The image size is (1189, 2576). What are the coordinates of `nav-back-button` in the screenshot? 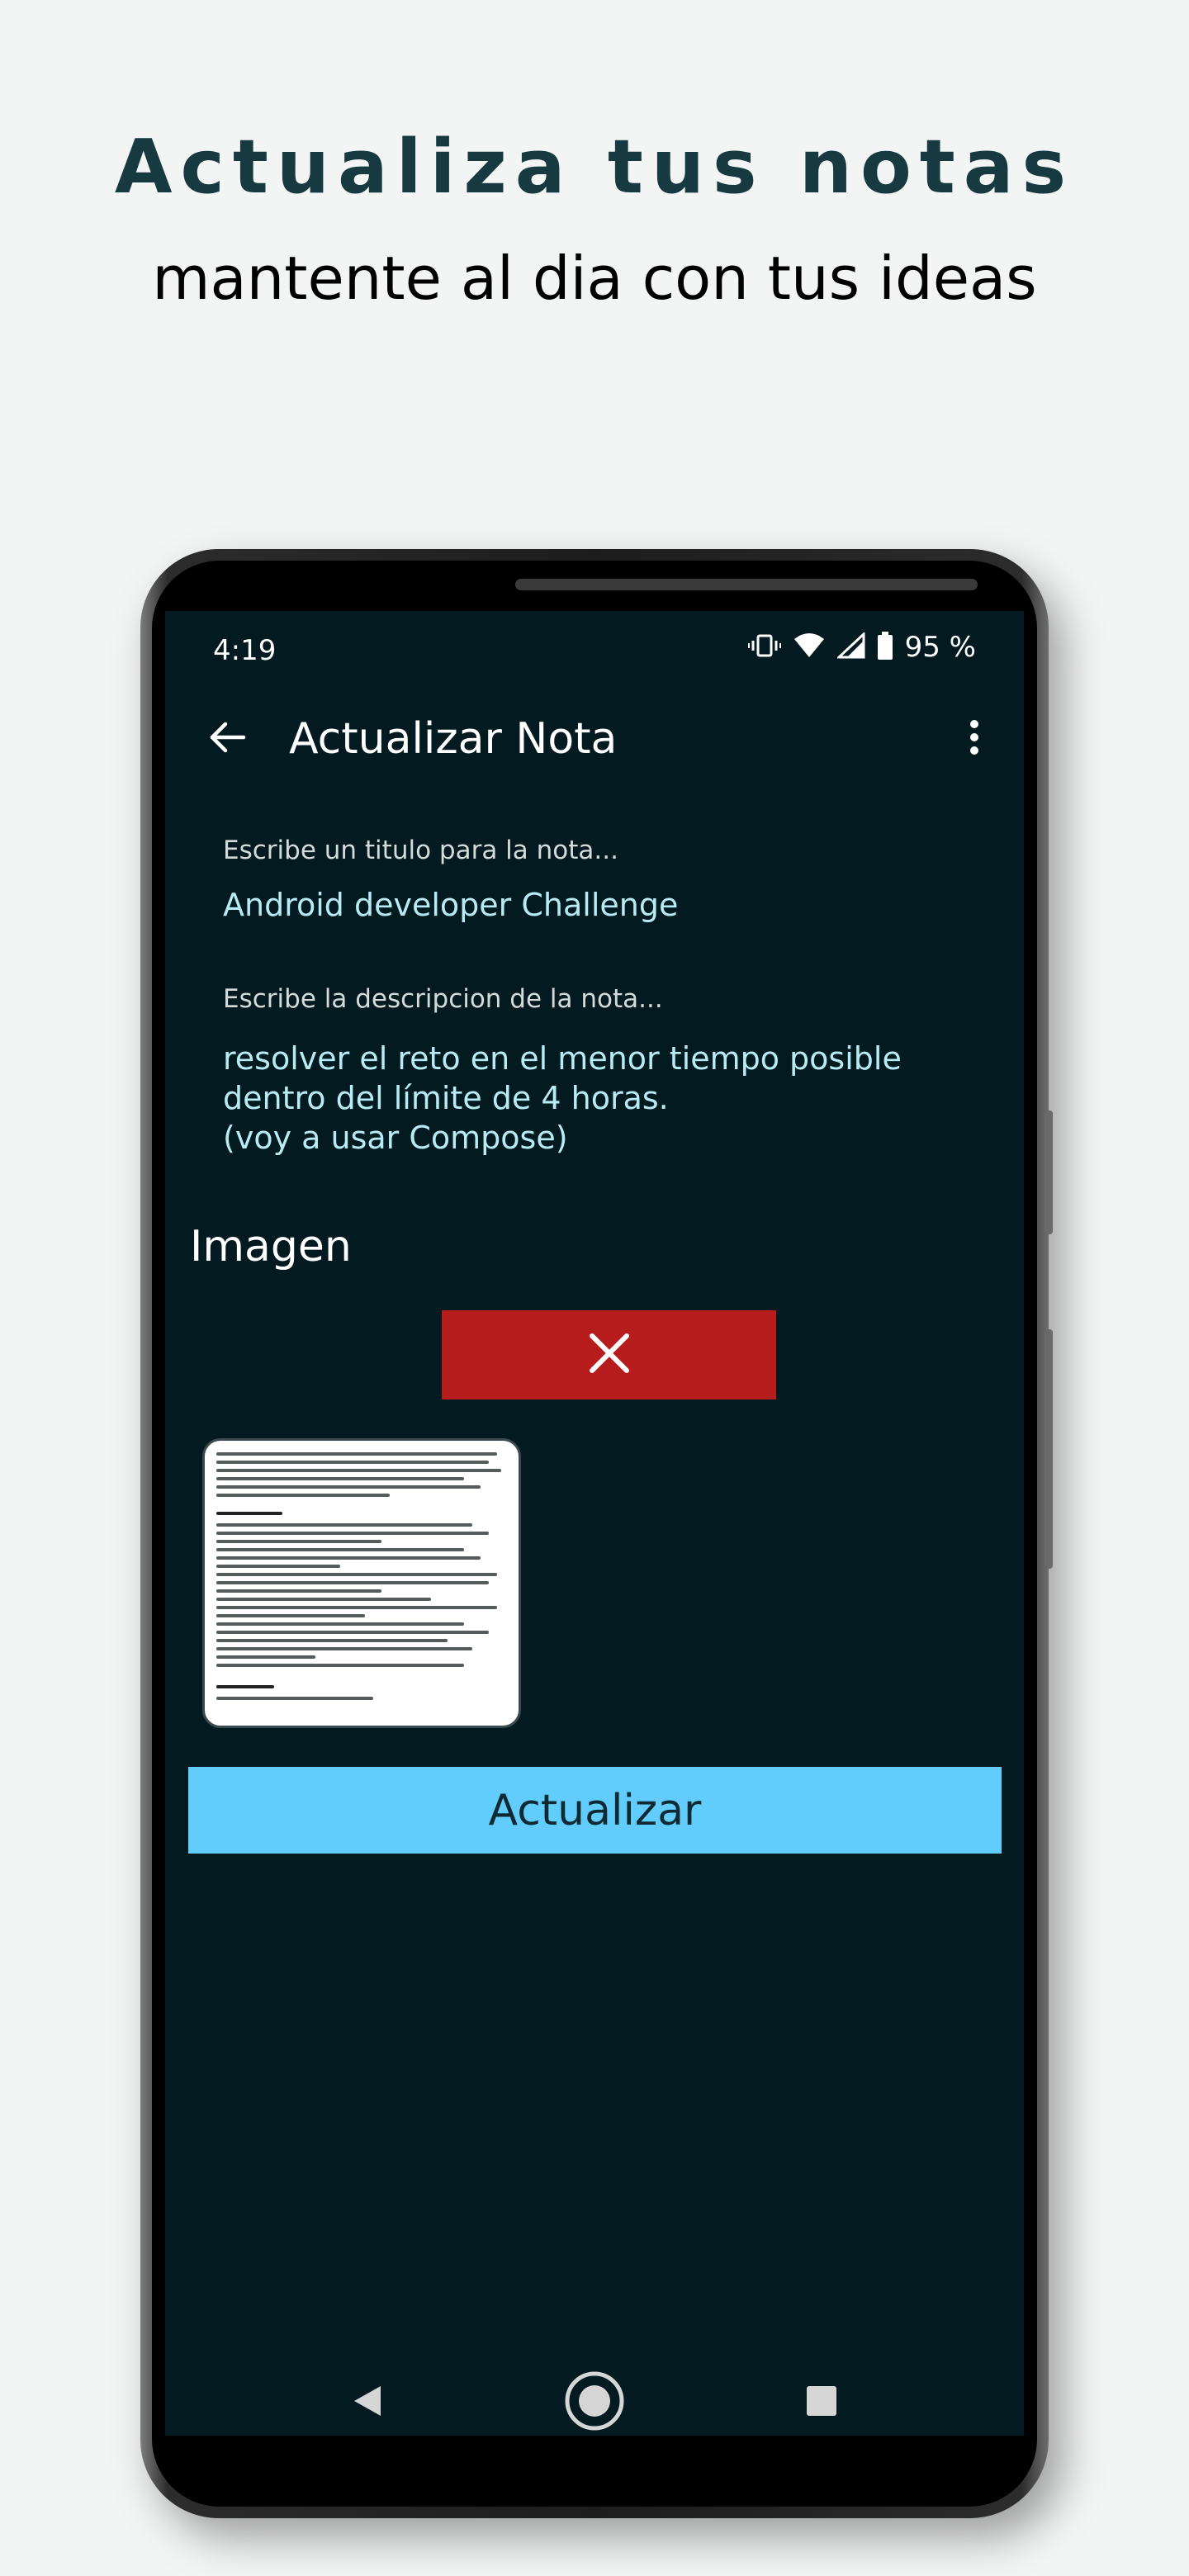 It's located at (367, 2403).